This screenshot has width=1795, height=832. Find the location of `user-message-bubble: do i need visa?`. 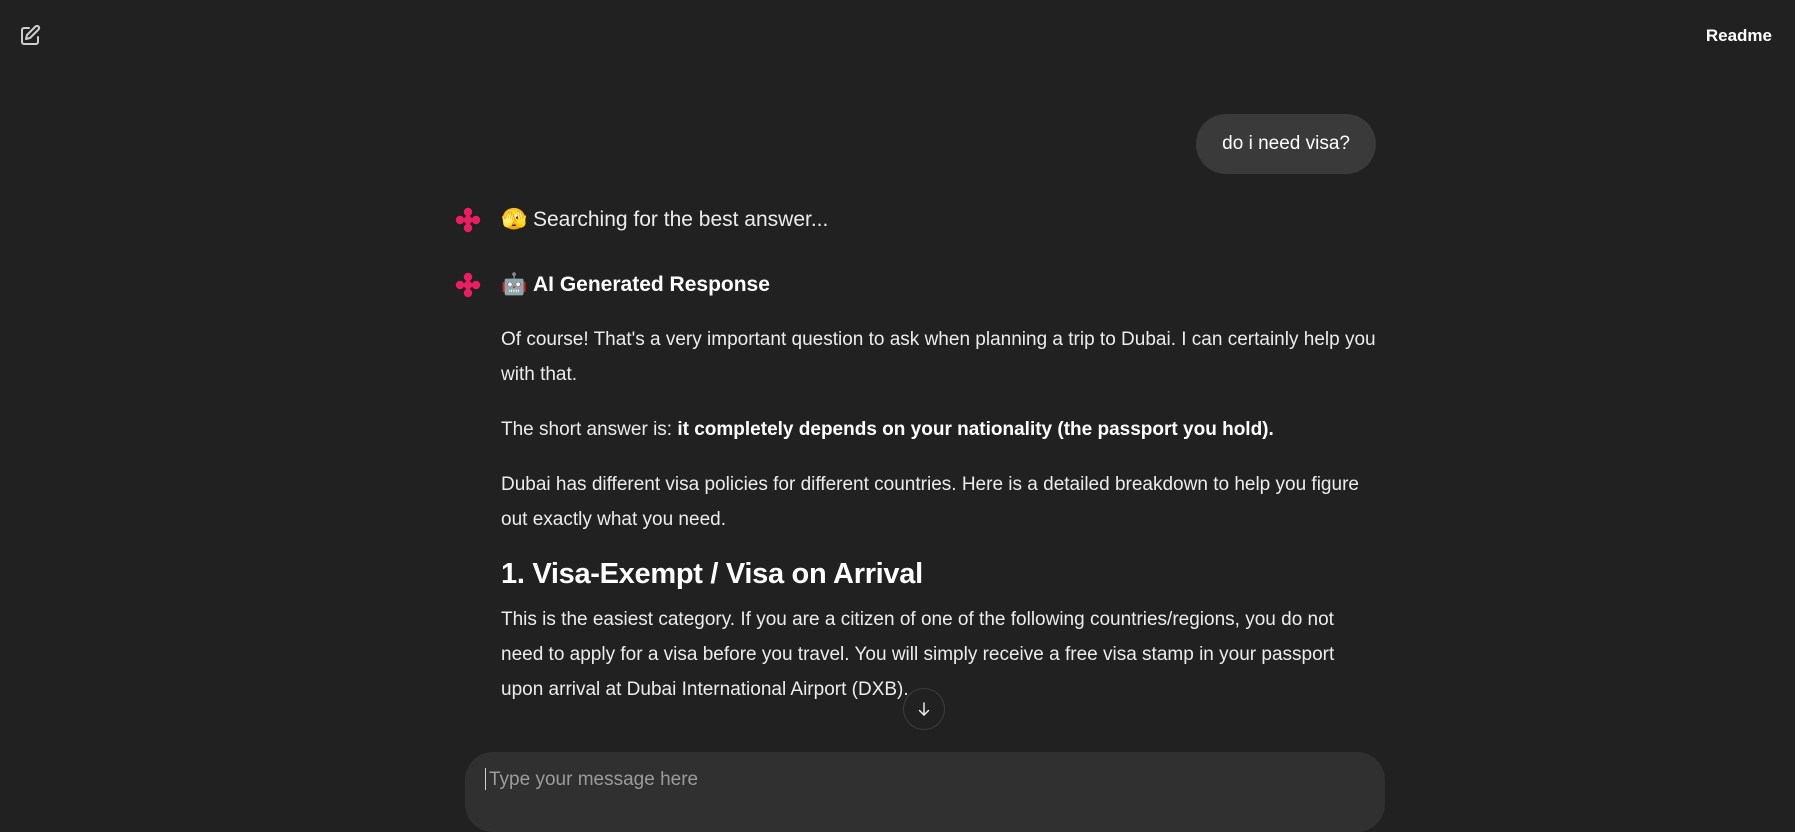

user-message-bubble: do i need visa? is located at coordinates (1286, 144).